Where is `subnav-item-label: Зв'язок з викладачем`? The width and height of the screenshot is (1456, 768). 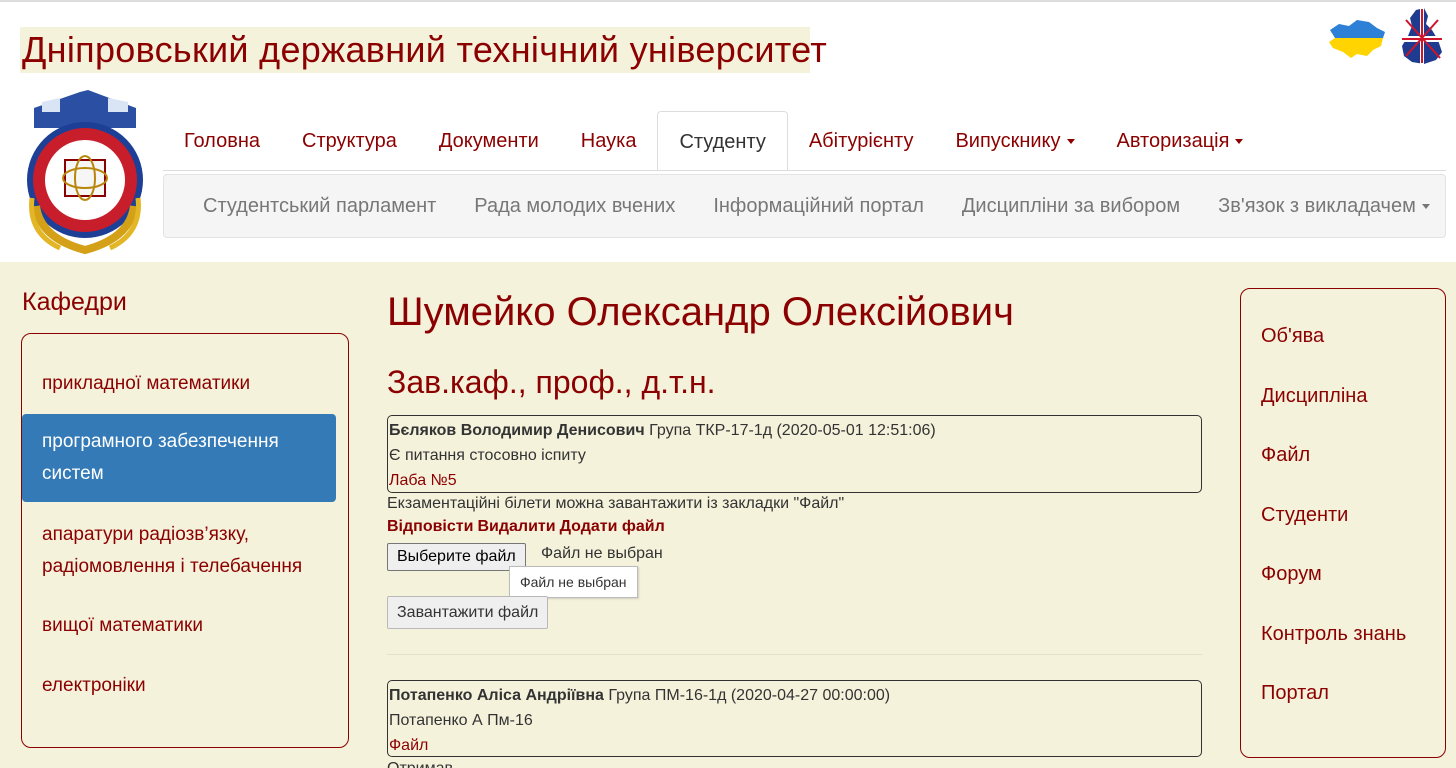 subnav-item-label: Зв'язок з викладачем is located at coordinates (1317, 206).